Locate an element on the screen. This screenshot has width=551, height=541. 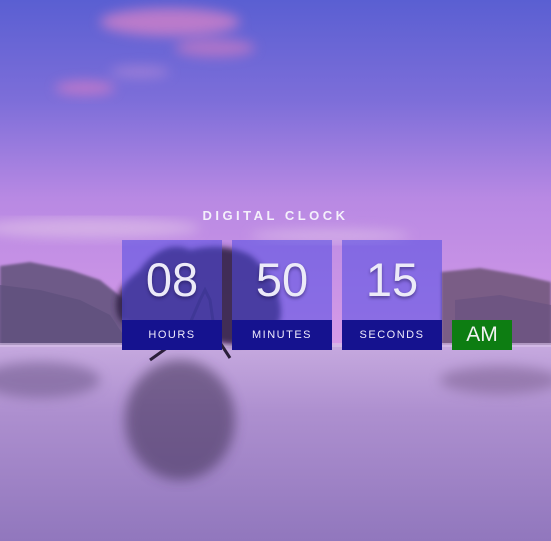
hours-unit: 08 HOURS is located at coordinates (172, 295).